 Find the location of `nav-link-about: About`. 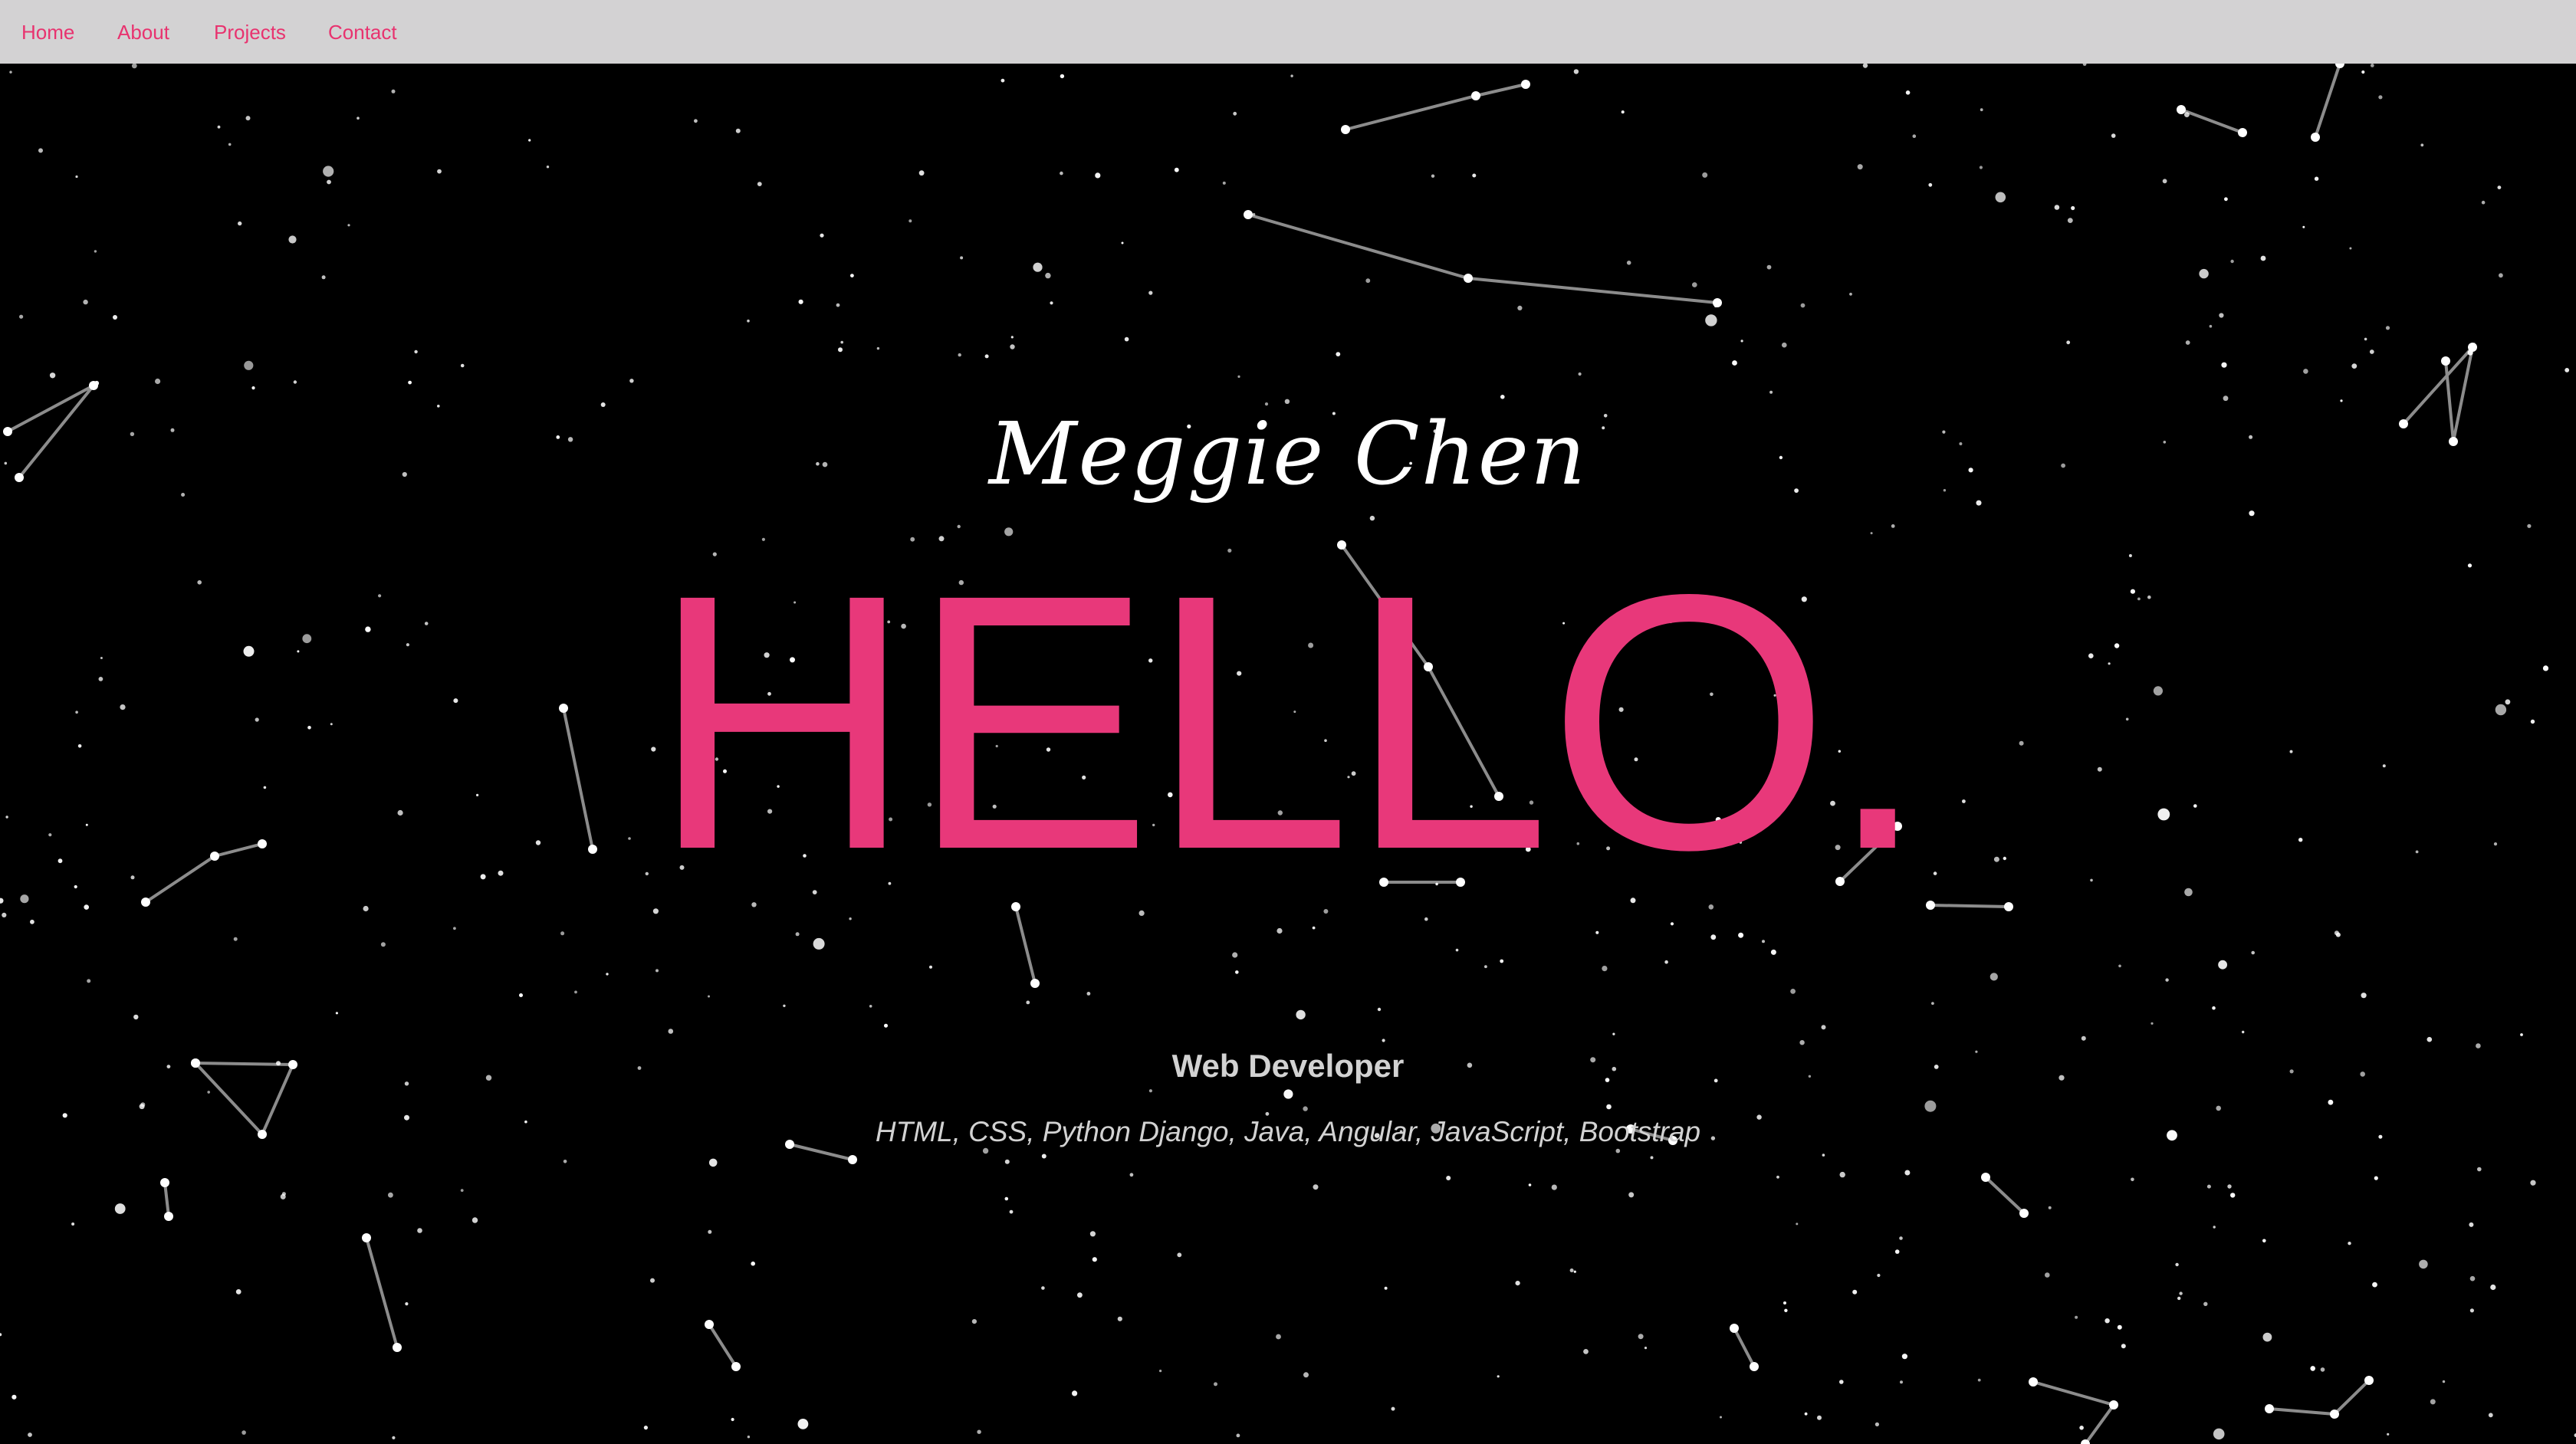

nav-link-about: About is located at coordinates (143, 32).